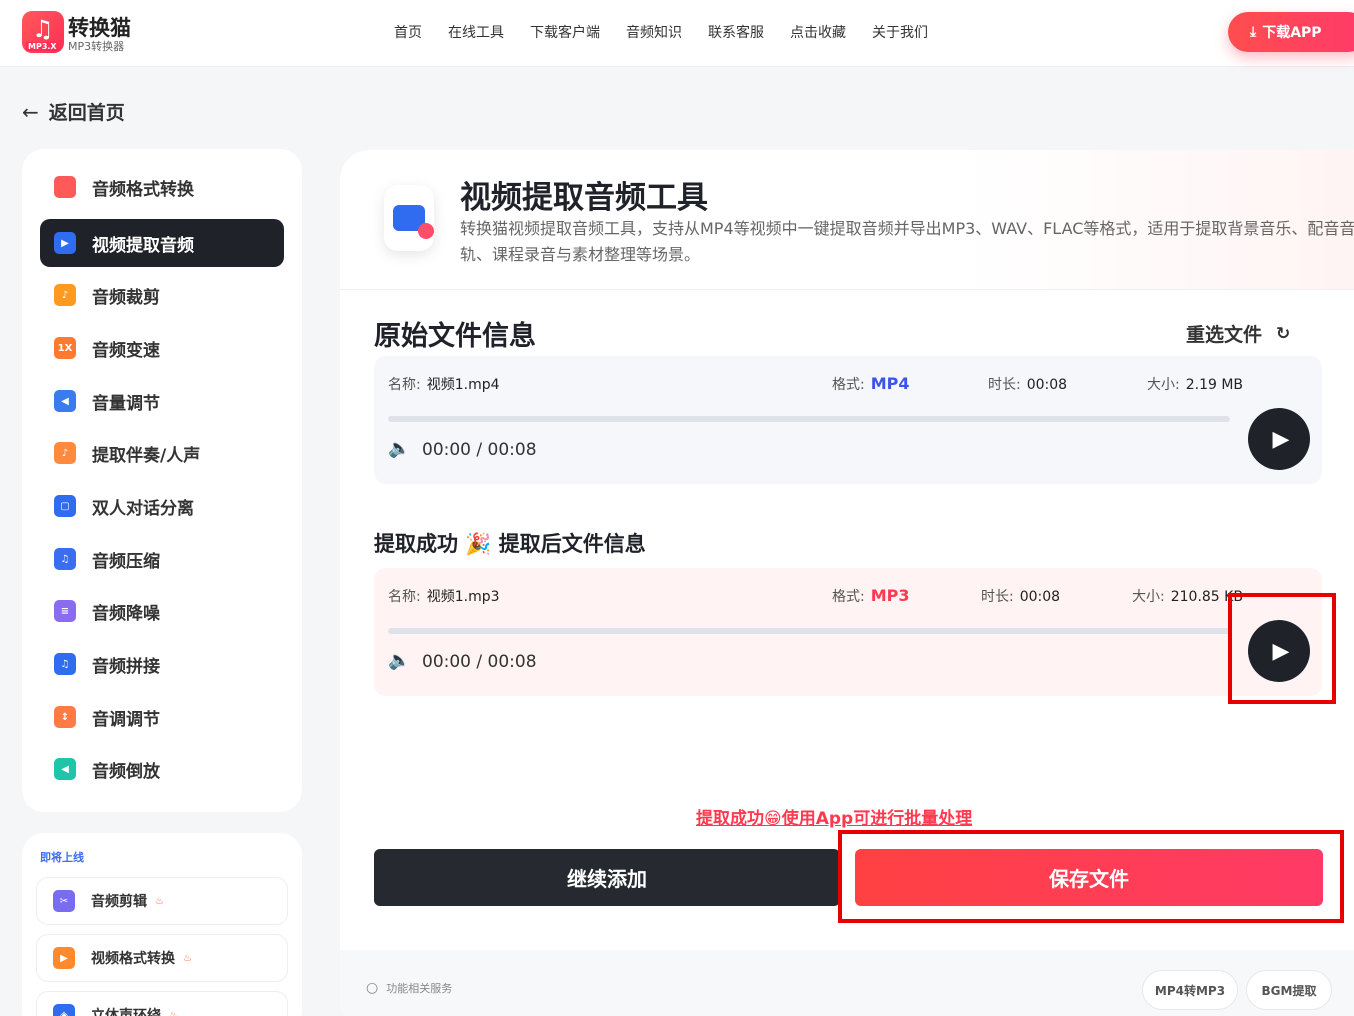 The image size is (1354, 1016). What do you see at coordinates (143, 508) in the screenshot?
I see `sidebar-item-label: 双人对话分离` at bounding box center [143, 508].